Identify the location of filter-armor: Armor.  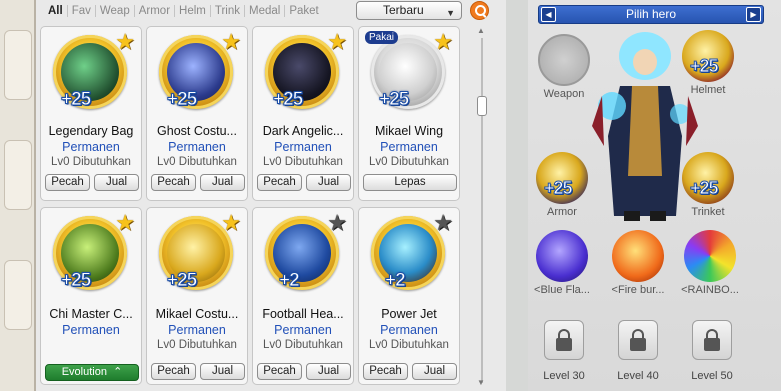
(155, 11).